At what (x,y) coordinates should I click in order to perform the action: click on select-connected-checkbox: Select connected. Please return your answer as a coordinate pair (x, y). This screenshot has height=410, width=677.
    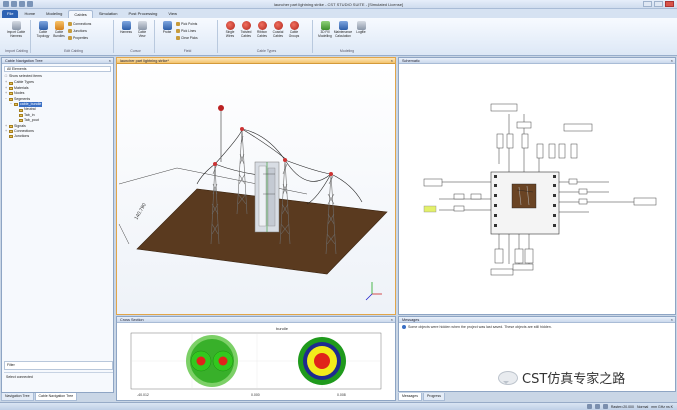
    Looking at the image, I should click on (58, 376).